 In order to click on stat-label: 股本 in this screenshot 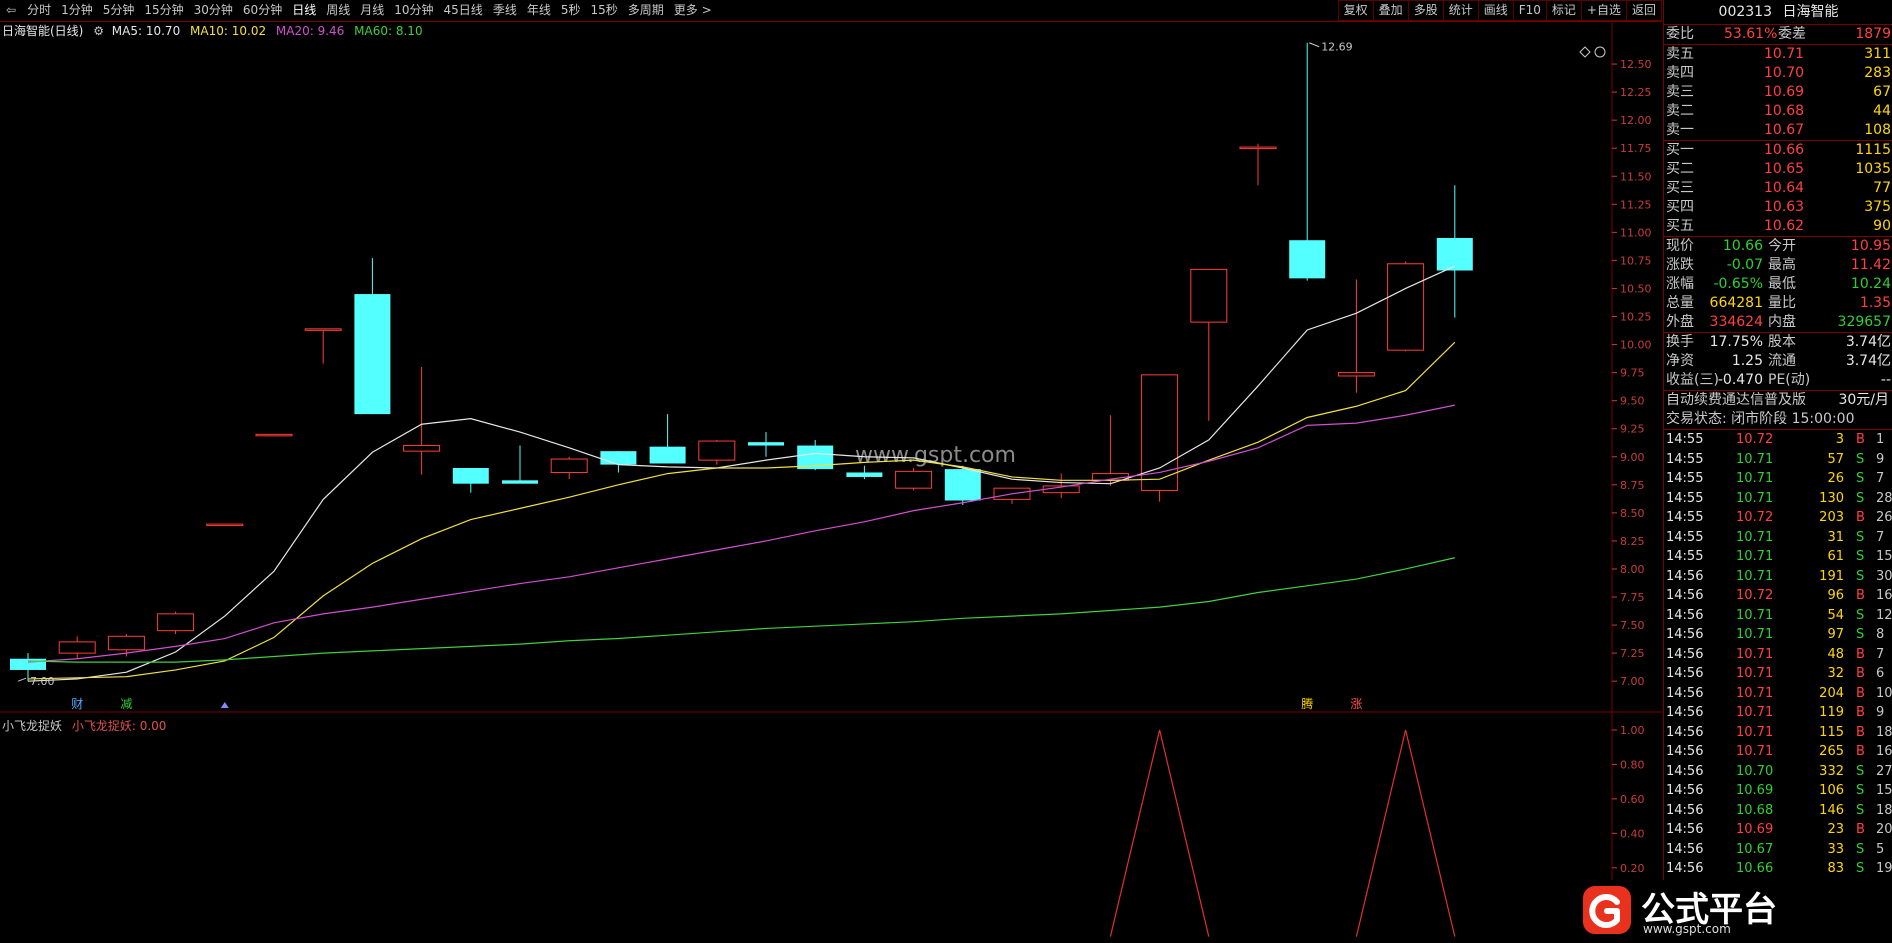, I will do `click(1782, 342)`.